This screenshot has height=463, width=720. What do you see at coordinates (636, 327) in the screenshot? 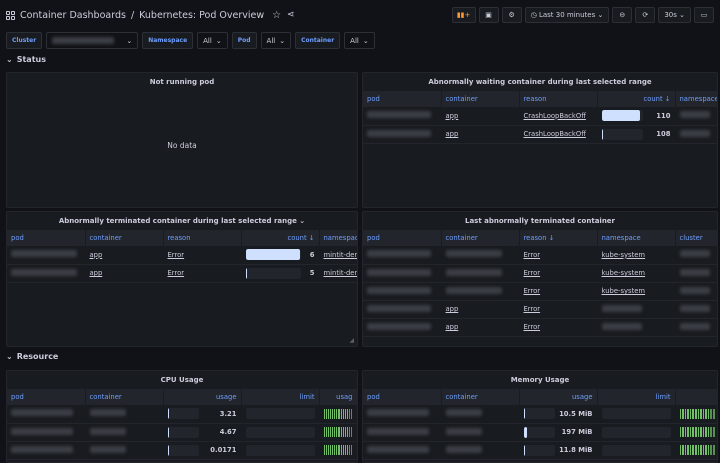
I see `namespace-cell` at bounding box center [636, 327].